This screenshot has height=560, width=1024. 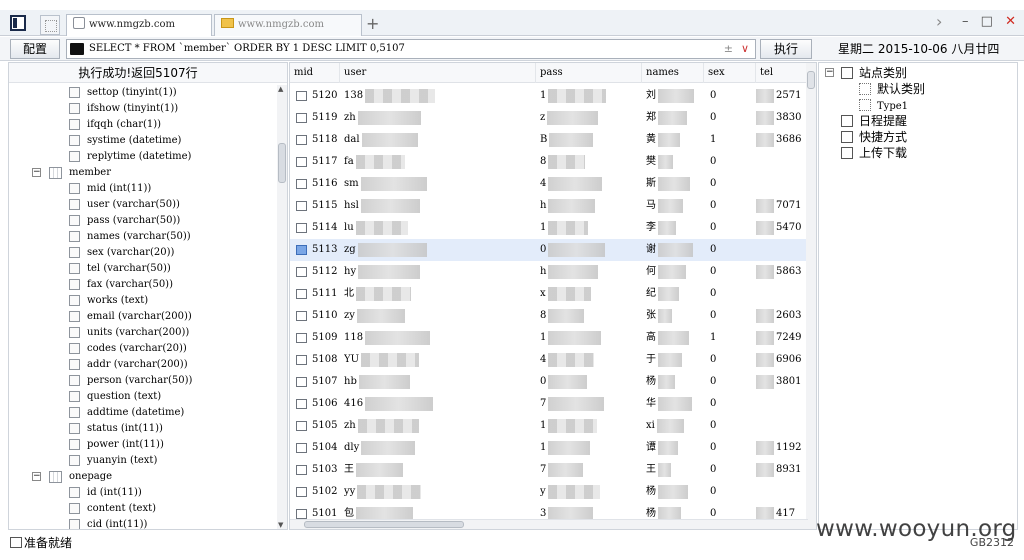 What do you see at coordinates (383, 492) in the screenshot?
I see `cell-user: yy` at bounding box center [383, 492].